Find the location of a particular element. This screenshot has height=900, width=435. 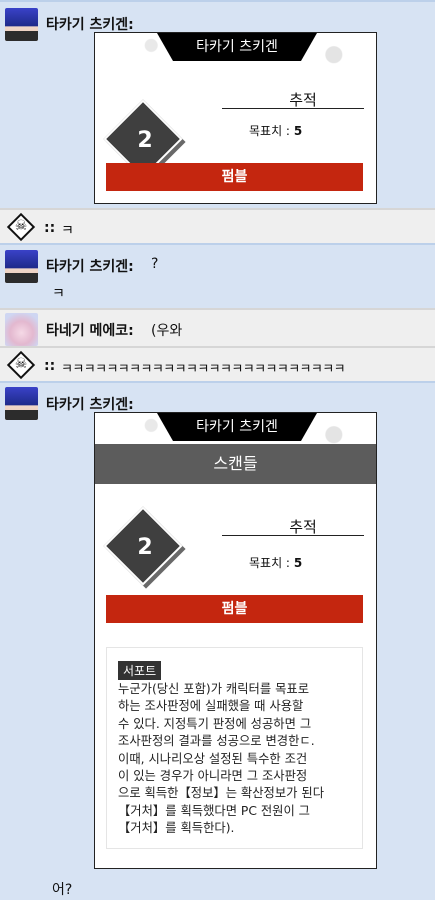

level-number: 2 is located at coordinates (145, 547).